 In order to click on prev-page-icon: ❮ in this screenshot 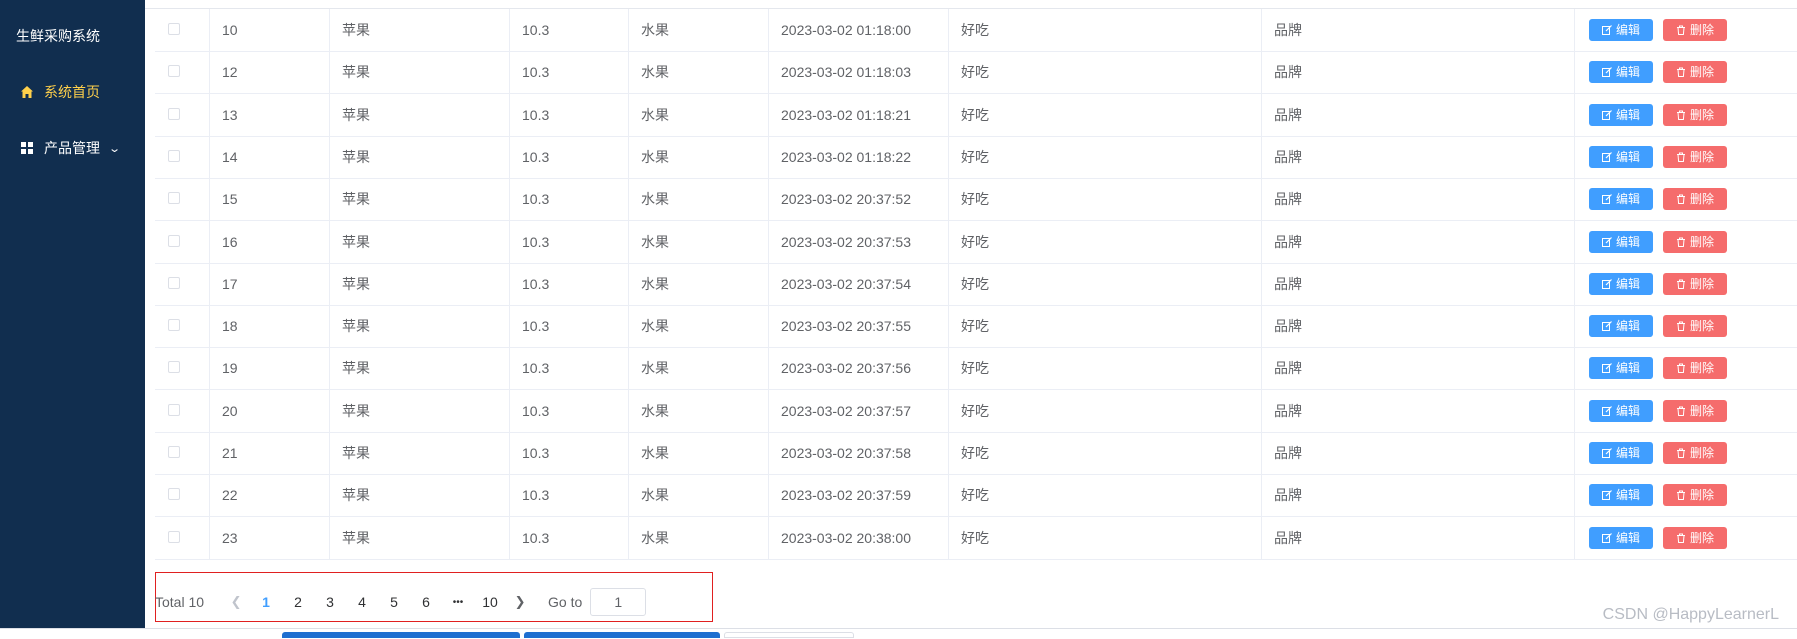, I will do `click(236, 602)`.